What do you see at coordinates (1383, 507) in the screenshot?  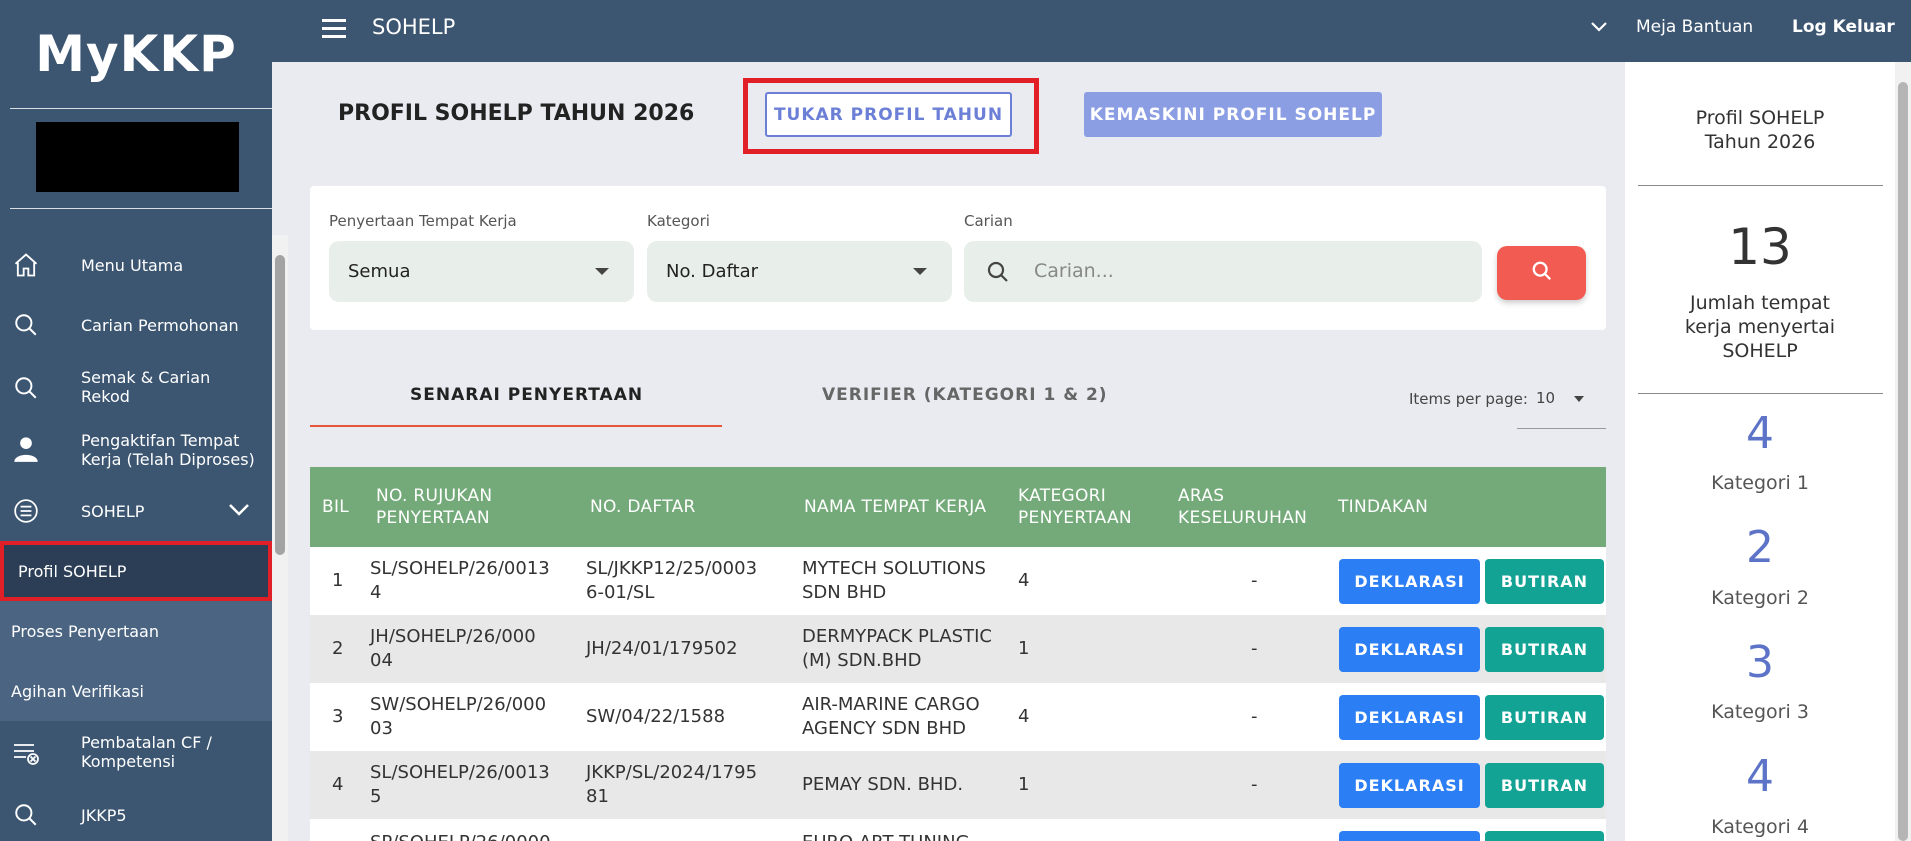 I see `column-header: TINDAKAN` at bounding box center [1383, 507].